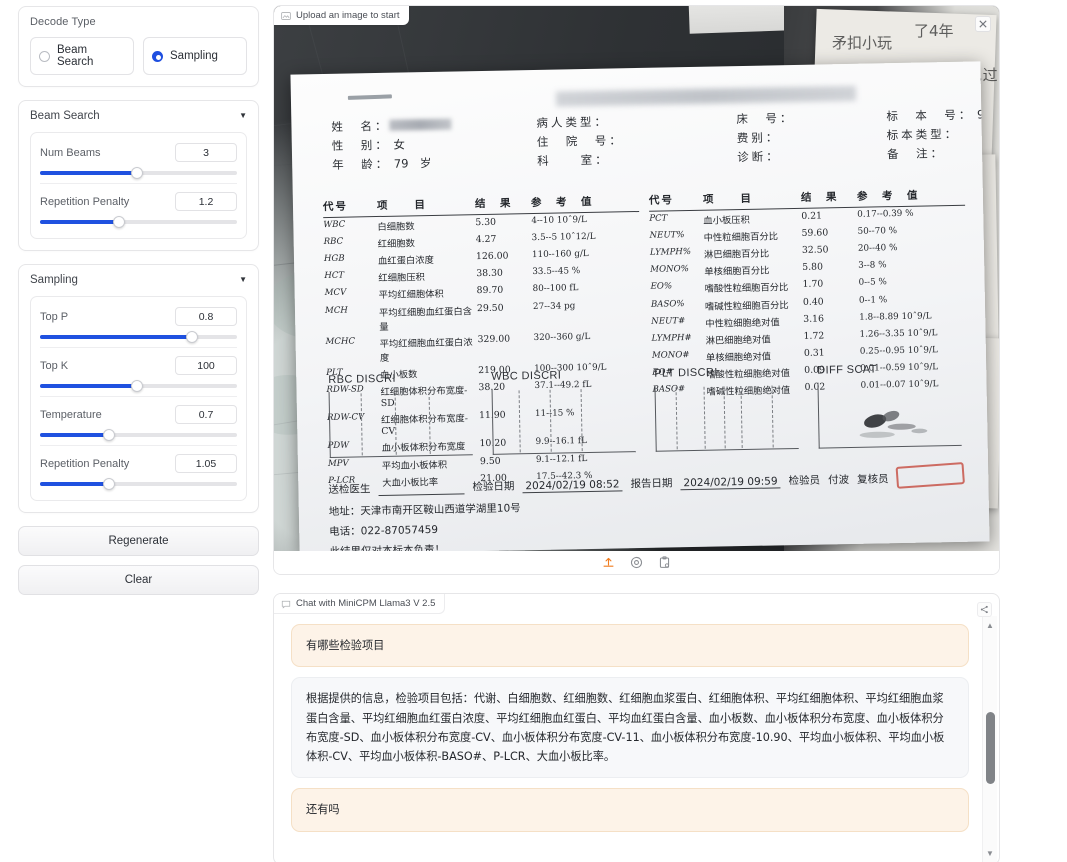 The width and height of the screenshot is (1067, 862). I want to click on slider-value-temperature: 0.7, so click(206, 414).